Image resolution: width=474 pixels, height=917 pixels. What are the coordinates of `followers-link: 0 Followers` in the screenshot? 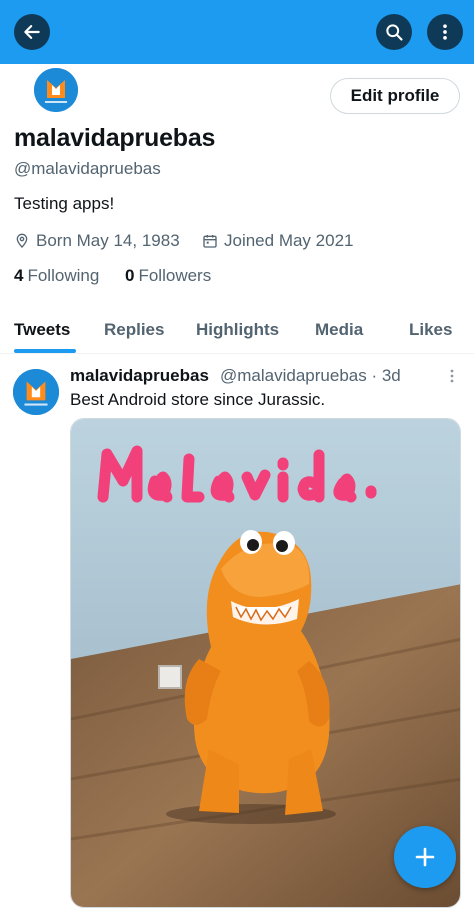 It's located at (168, 276).